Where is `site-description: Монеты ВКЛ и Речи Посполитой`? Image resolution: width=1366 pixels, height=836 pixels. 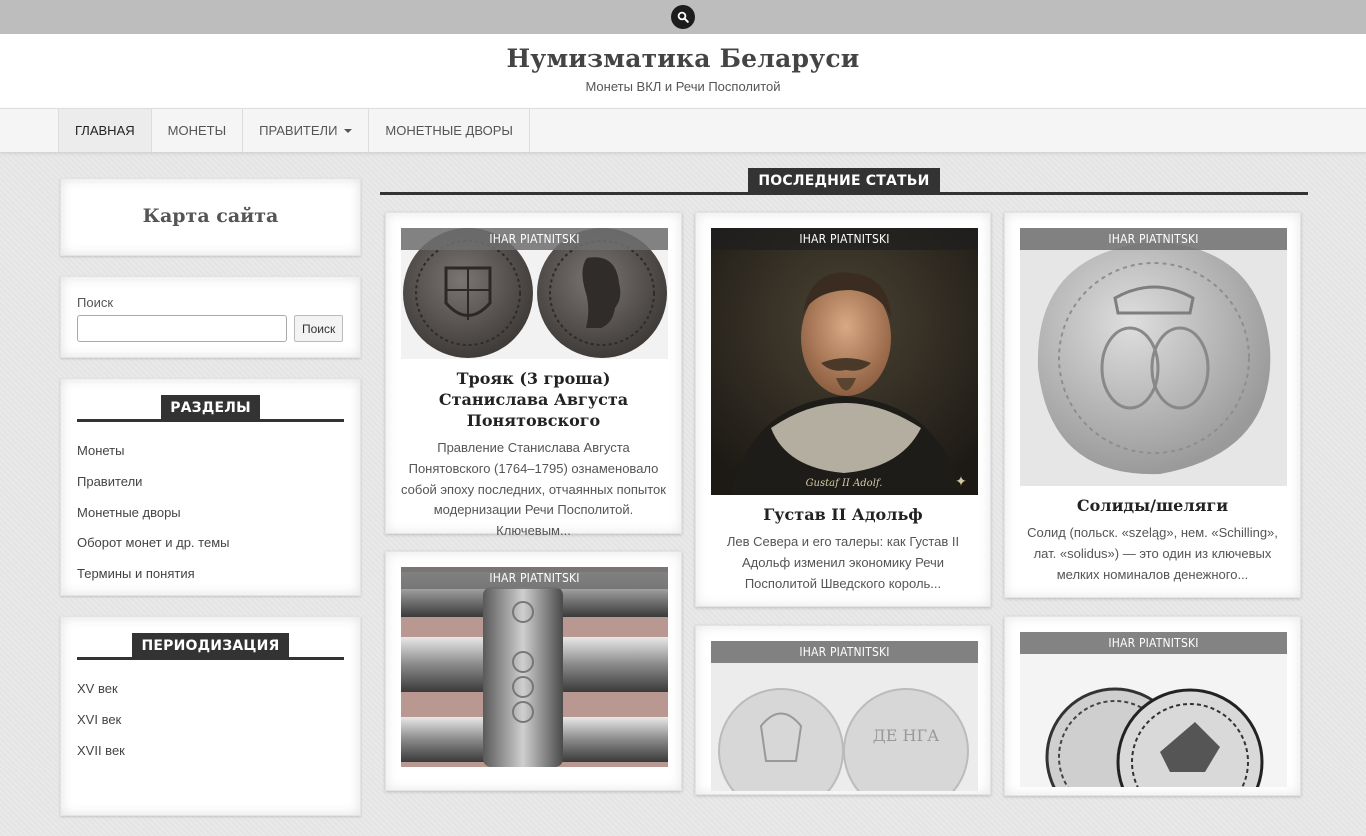 site-description: Монеты ВКЛ и Речи Посполитой is located at coordinates (683, 86).